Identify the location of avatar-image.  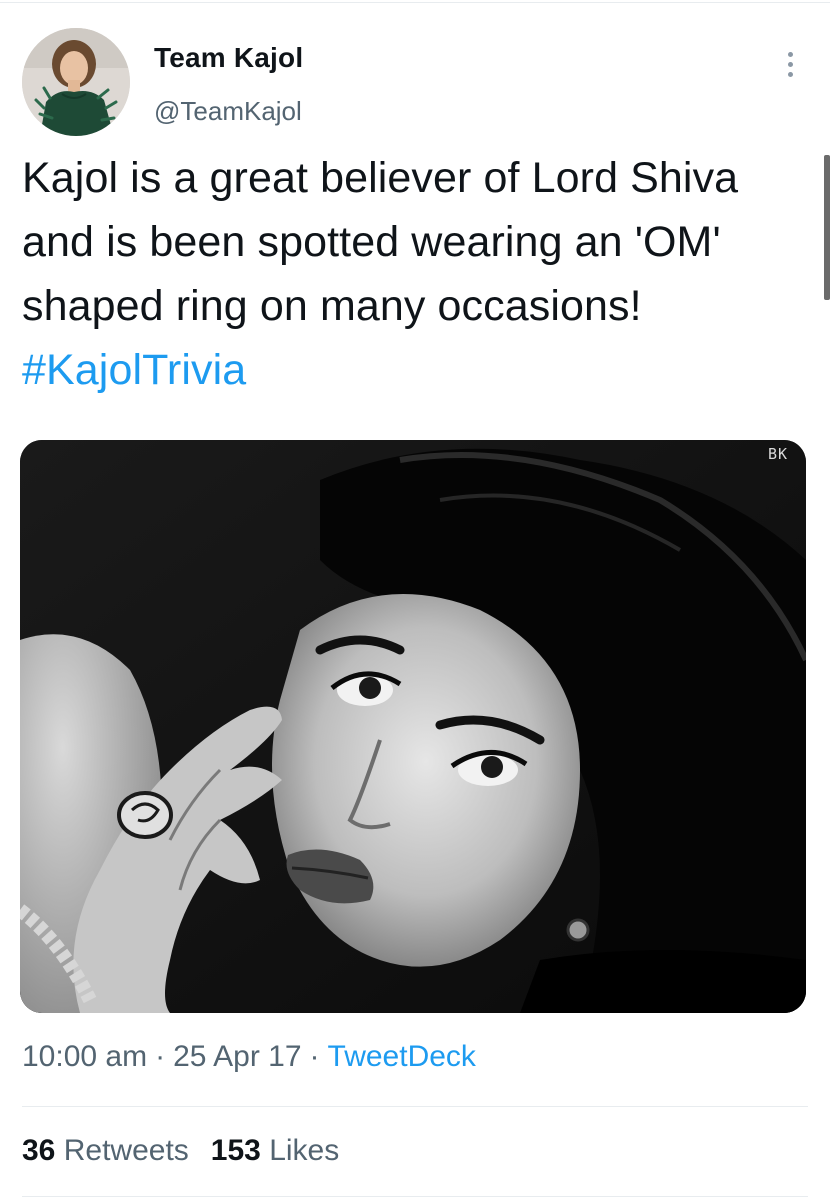
(76, 82).